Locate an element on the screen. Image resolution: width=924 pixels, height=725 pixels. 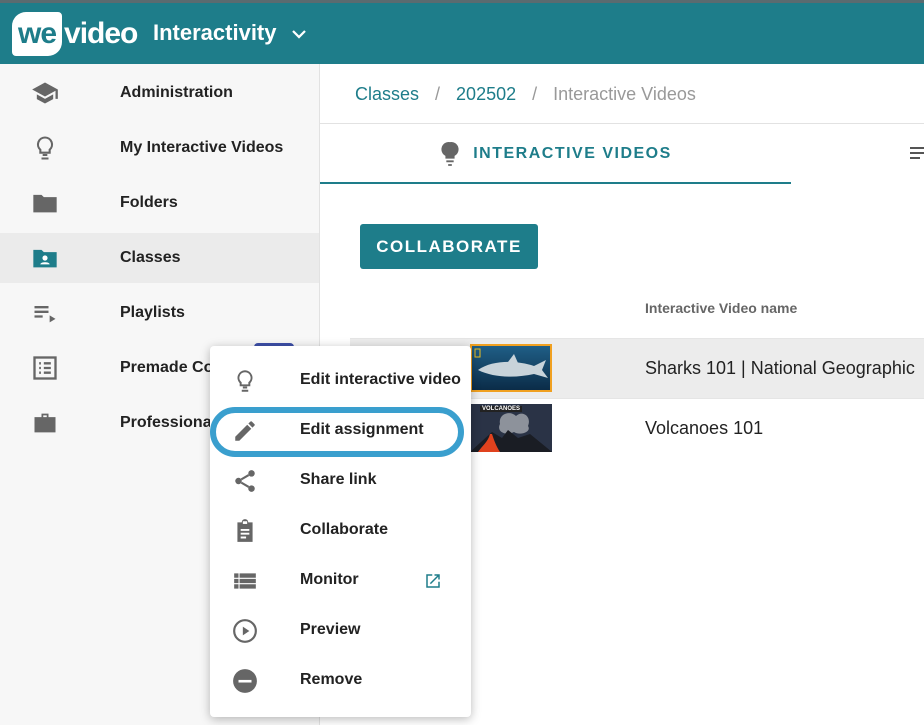
wevideo-logo: we video is located at coordinates (75, 34).